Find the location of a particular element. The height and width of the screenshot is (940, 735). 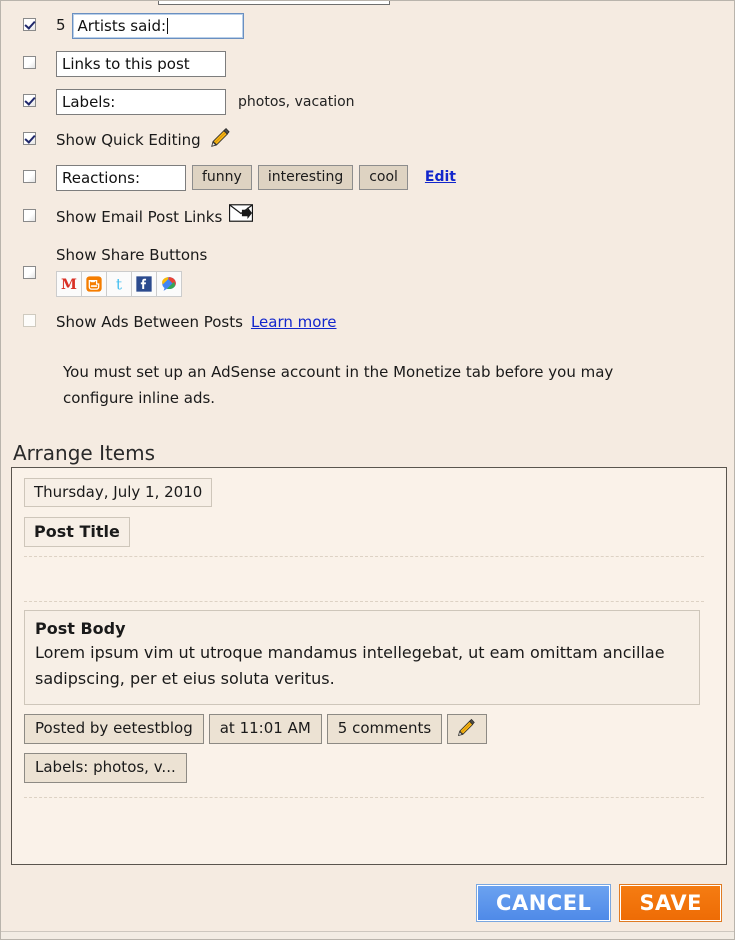

arrange-block-date: Thursday, July 1, 2010 is located at coordinates (118, 492).